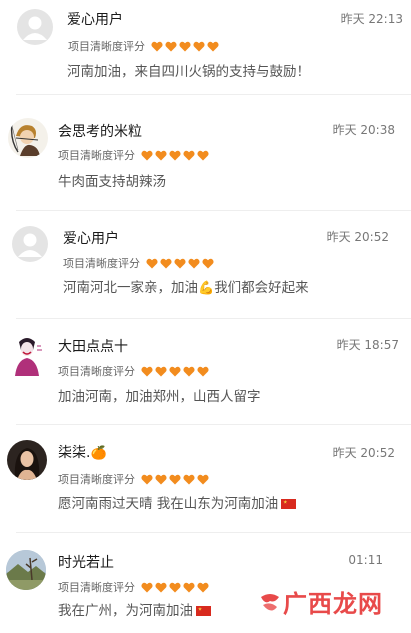  What do you see at coordinates (27, 460) in the screenshot?
I see `woman-avatar` at bounding box center [27, 460].